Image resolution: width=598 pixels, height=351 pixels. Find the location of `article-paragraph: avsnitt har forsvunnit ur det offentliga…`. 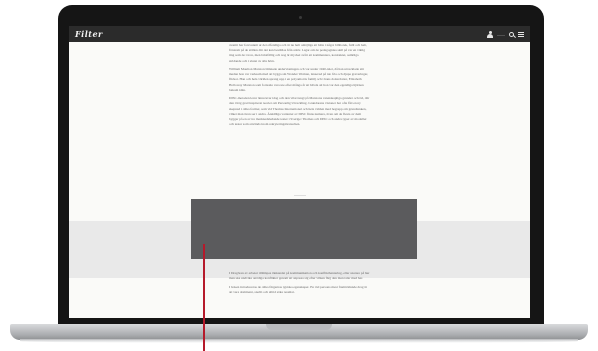

article-paragraph: avsnitt har forsvunnit ur det offentliga… is located at coordinates (298, 53).